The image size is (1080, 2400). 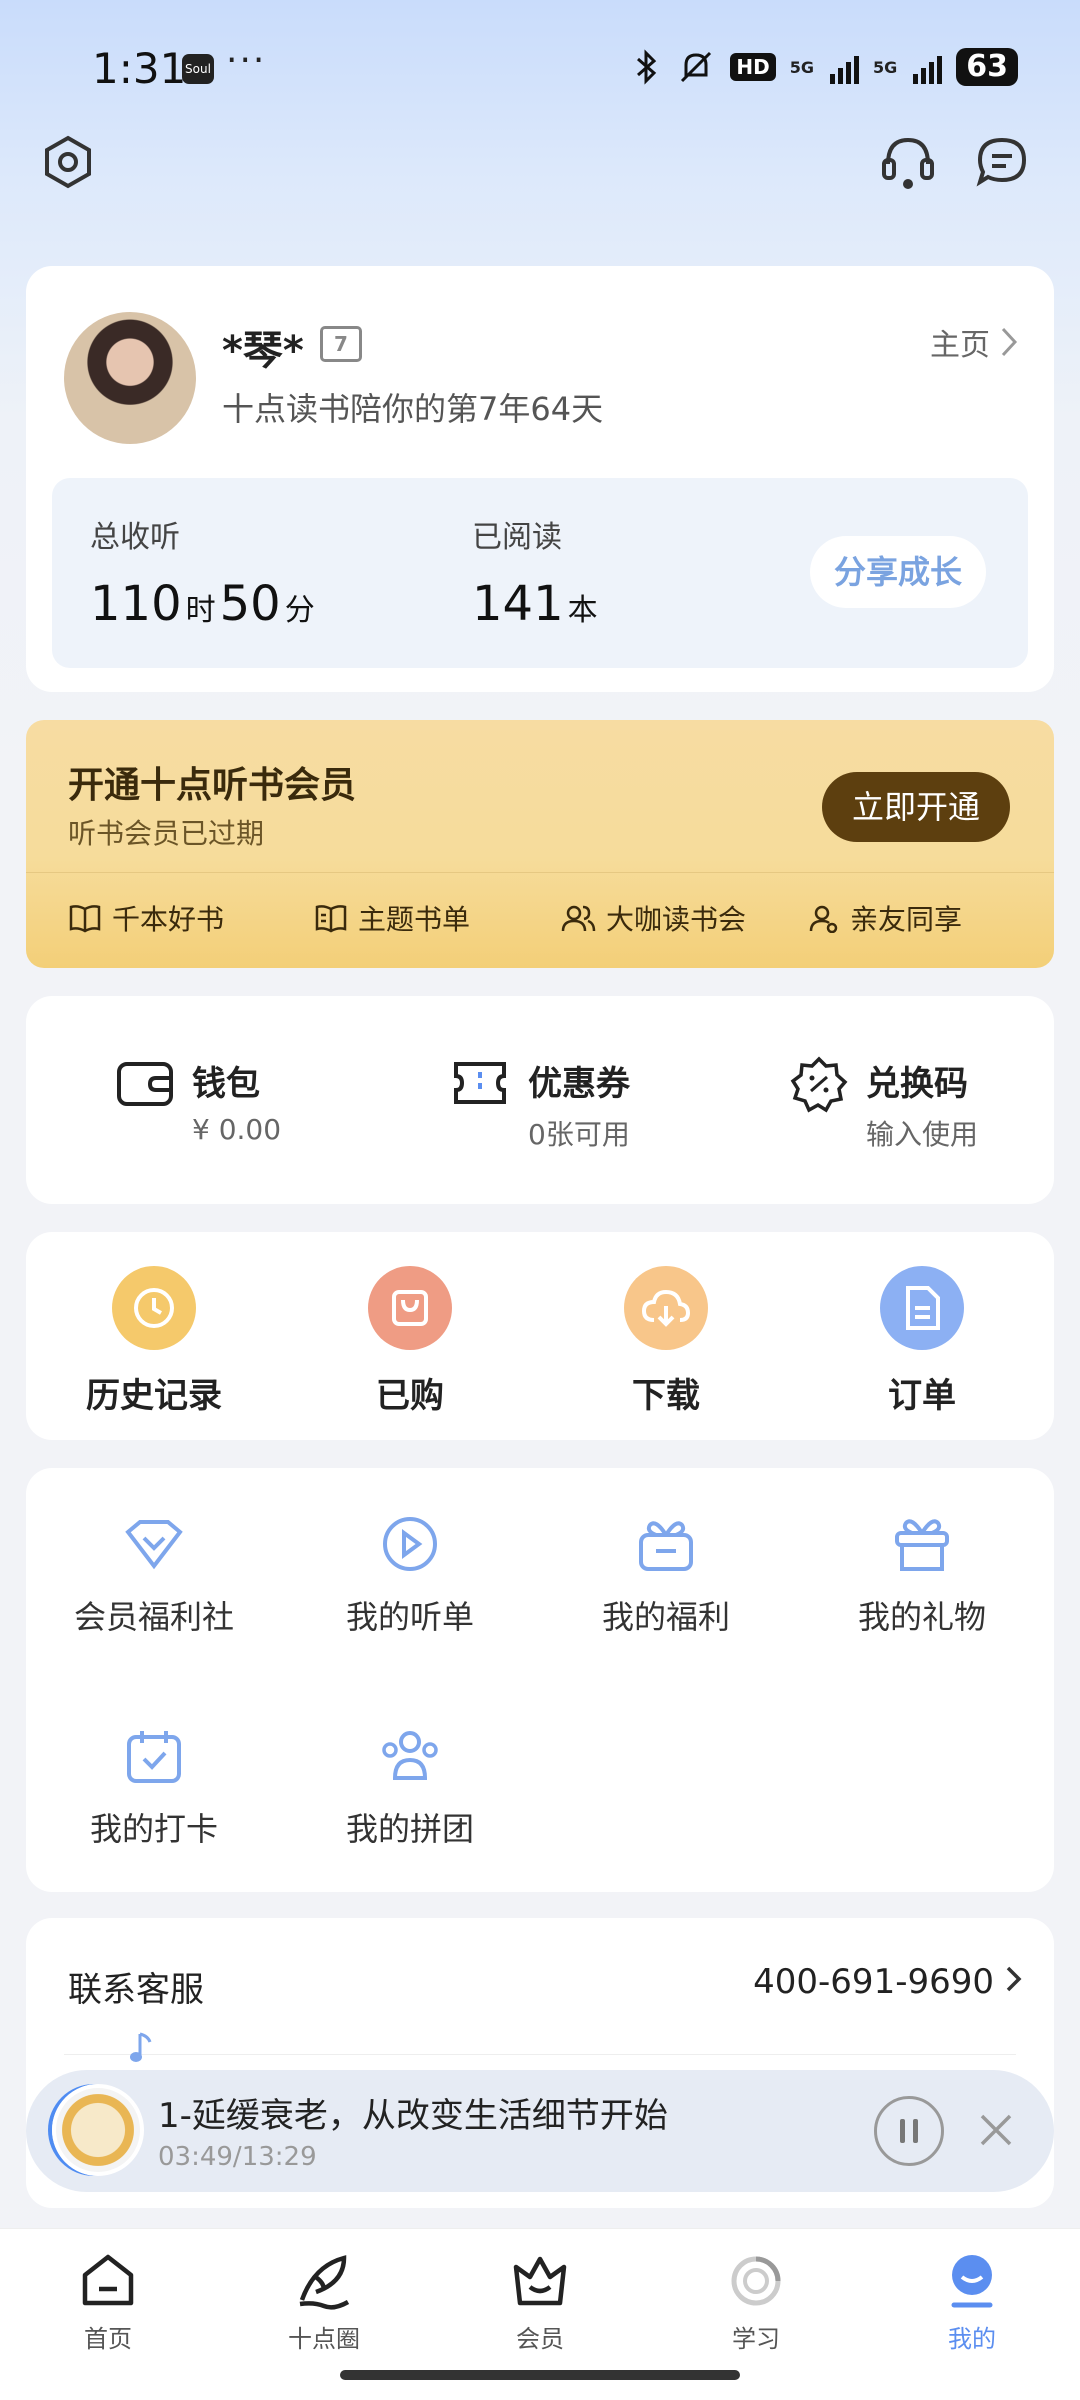 What do you see at coordinates (153, 1829) in the screenshot?
I see `my-checkin-label: 我的打卡` at bounding box center [153, 1829].